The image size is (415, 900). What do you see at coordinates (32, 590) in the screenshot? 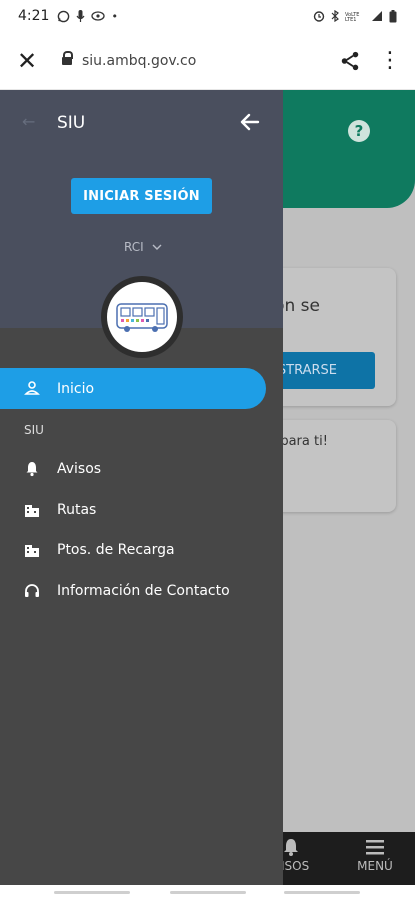
I see `headset-icon` at bounding box center [32, 590].